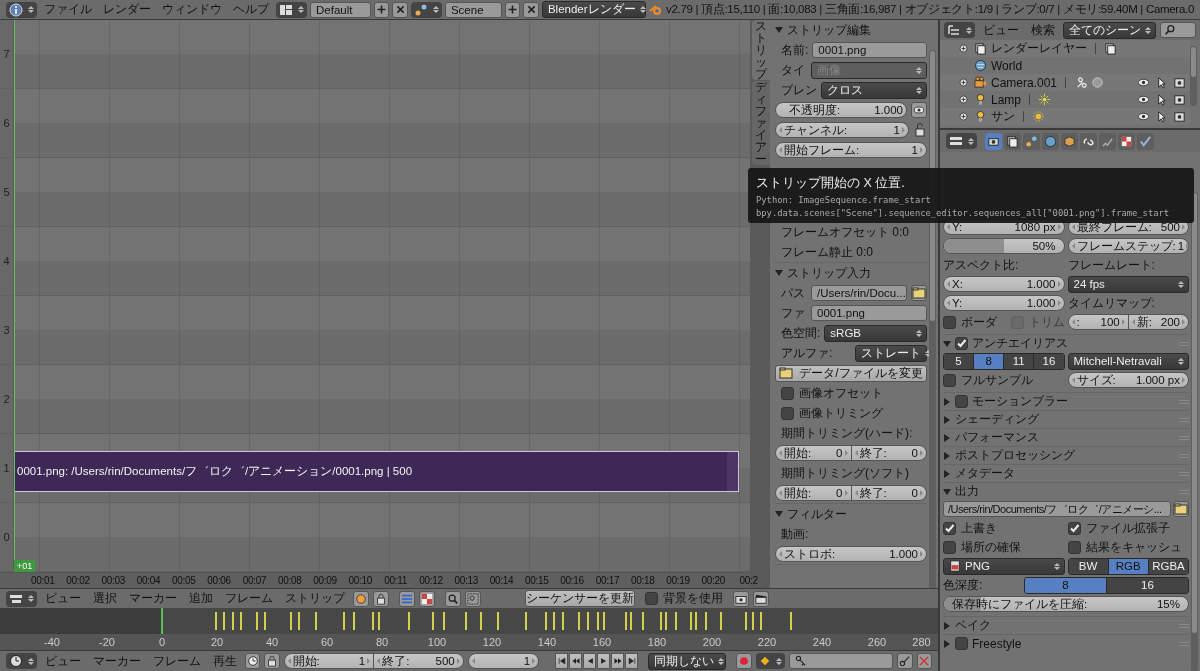 The image size is (1200, 671). I want to click on panel-title: ポストプロセッシング, so click(1015, 455).